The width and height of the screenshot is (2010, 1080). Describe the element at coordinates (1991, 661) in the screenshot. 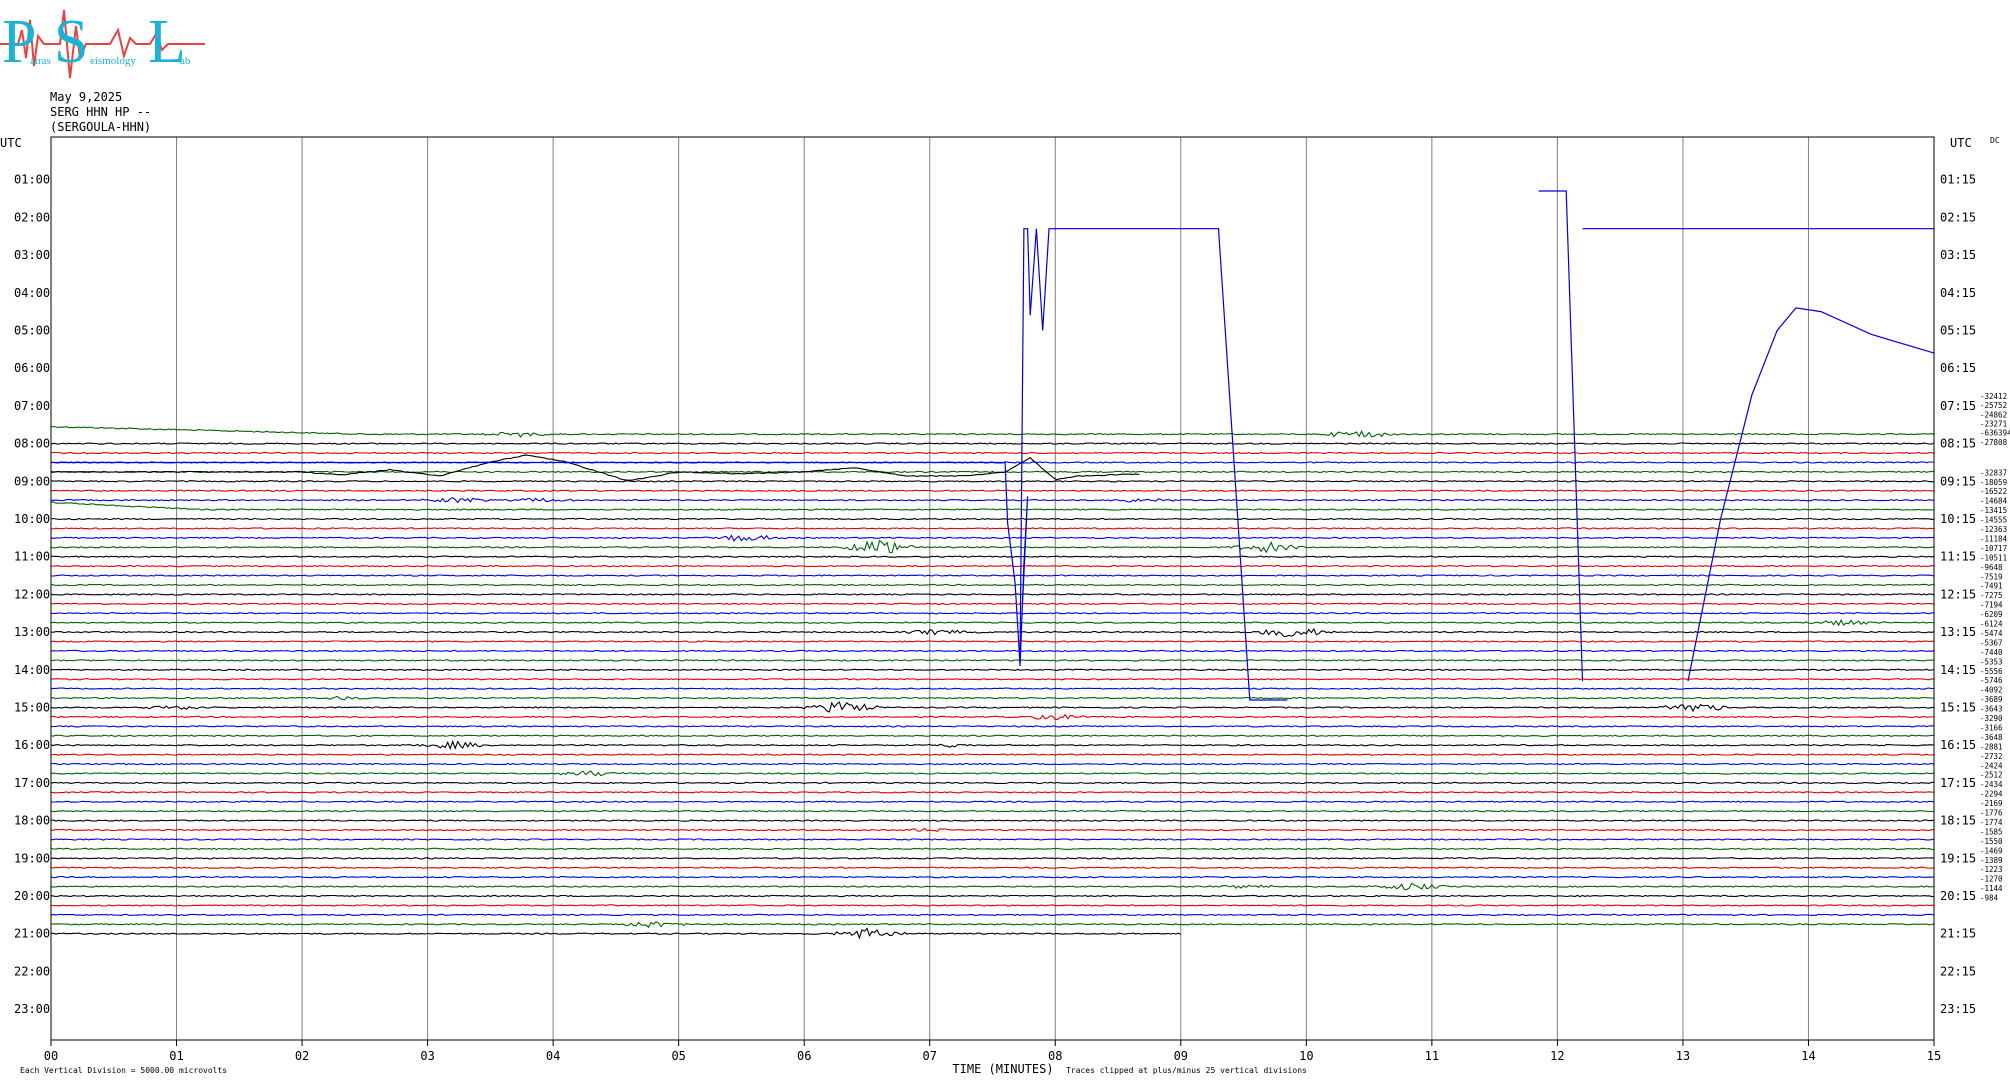

I see `trace-offset-label: -5353` at that location.